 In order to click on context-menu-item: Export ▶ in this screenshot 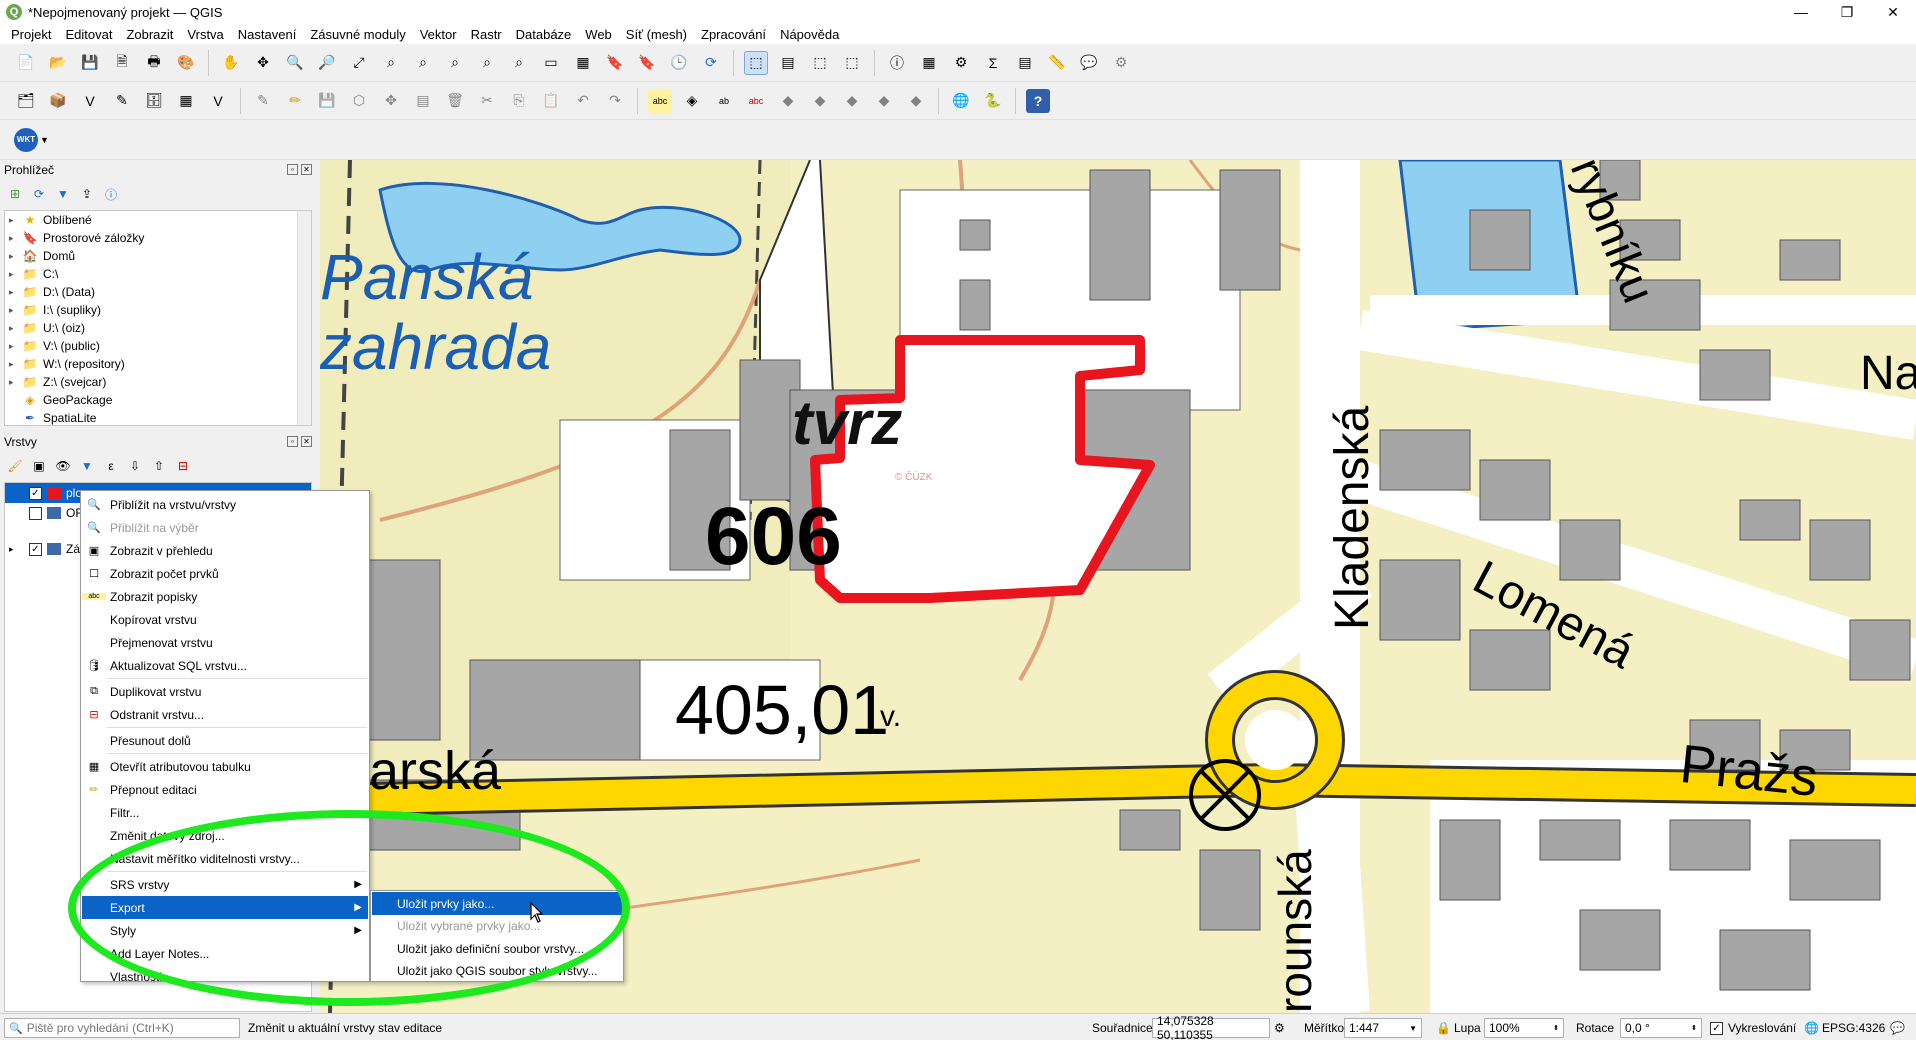, I will do `click(225, 907)`.